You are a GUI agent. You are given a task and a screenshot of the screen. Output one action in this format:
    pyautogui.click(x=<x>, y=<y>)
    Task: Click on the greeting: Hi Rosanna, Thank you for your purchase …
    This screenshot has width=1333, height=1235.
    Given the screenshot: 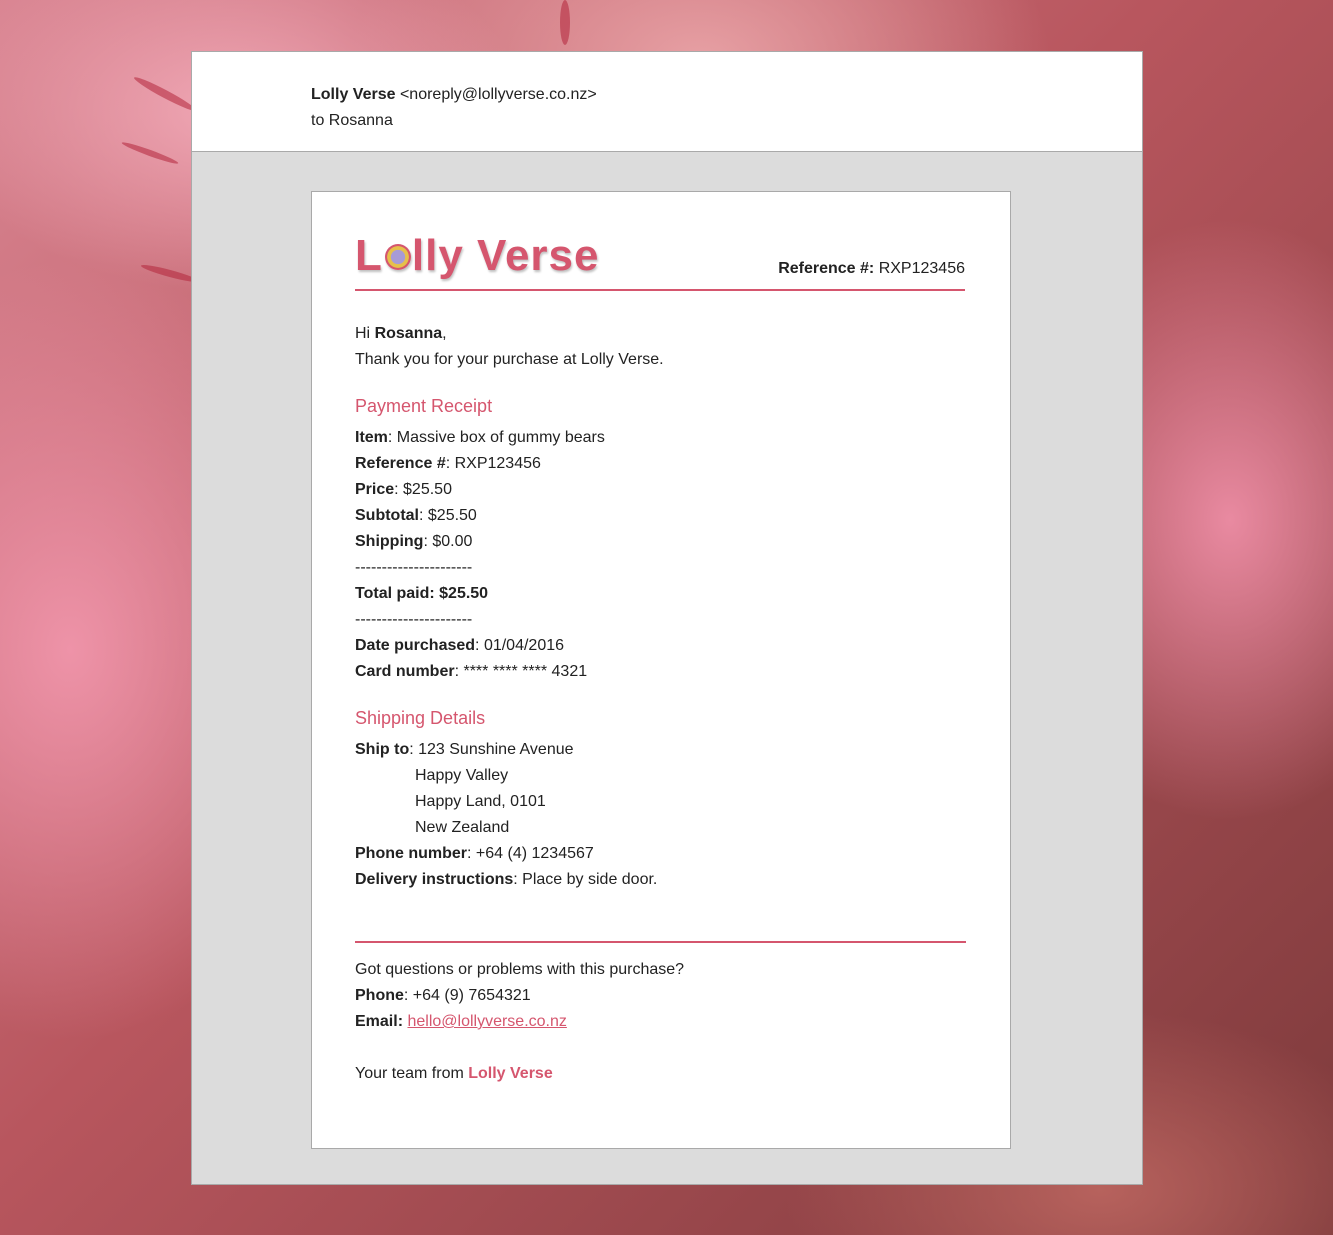 What is the action you would take?
    pyautogui.click(x=660, y=347)
    